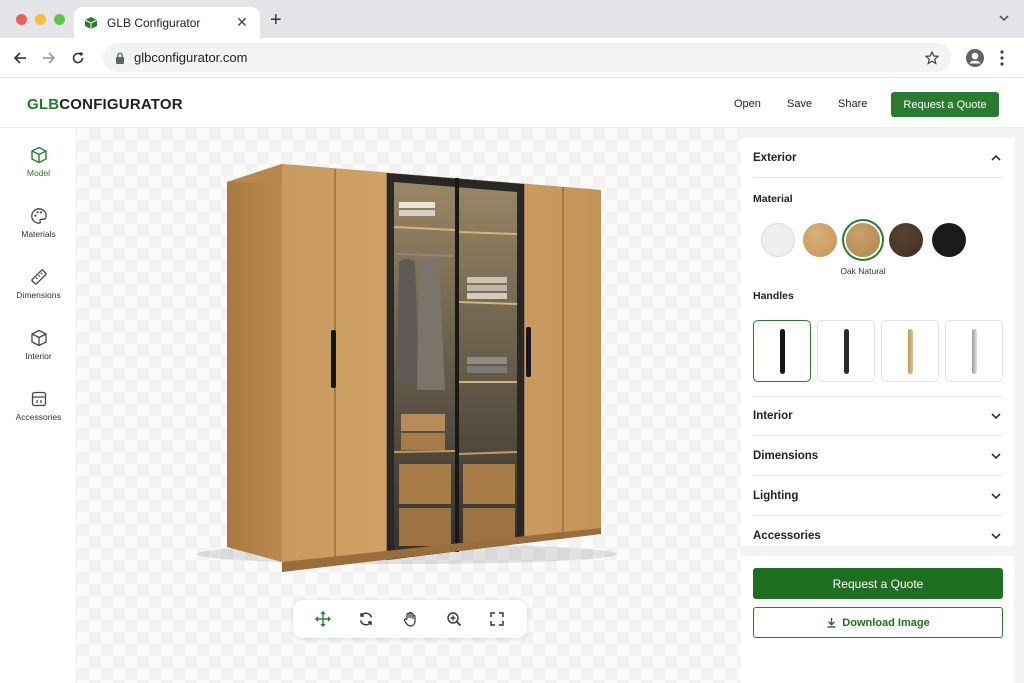 This screenshot has width=1024, height=683. Describe the element at coordinates (852, 104) in the screenshot. I see `share-link: Share` at that location.